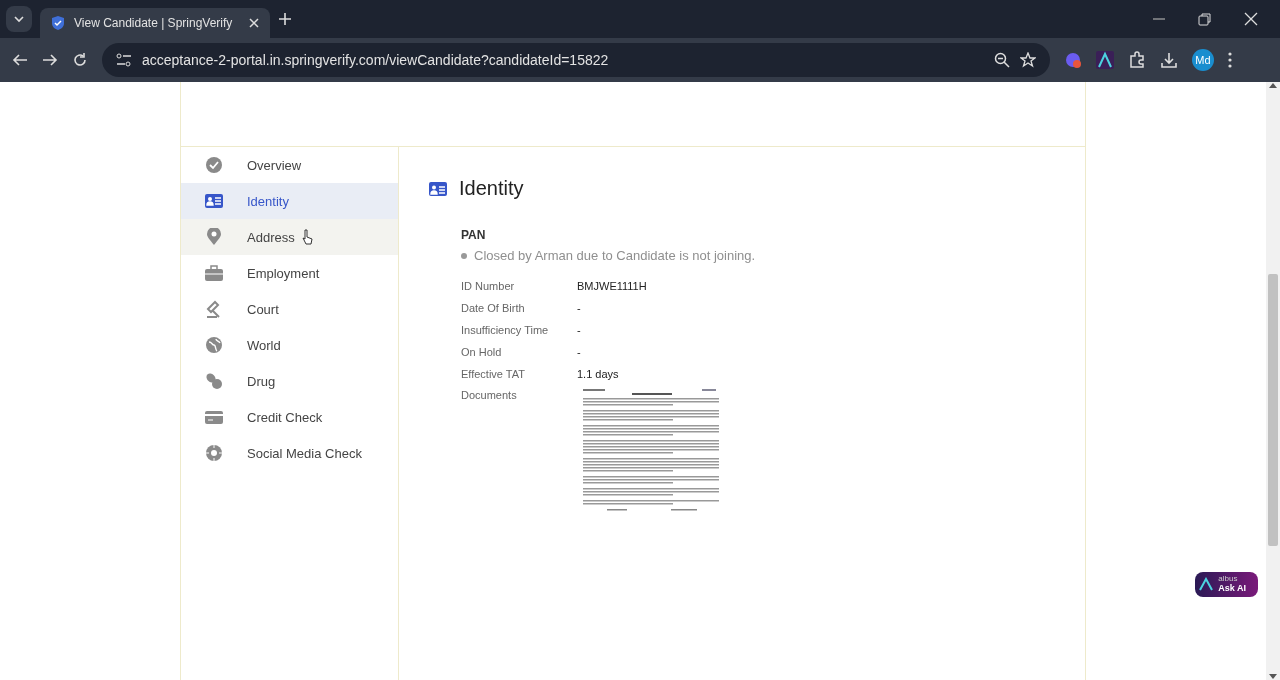  I want to click on reload-icon, so click(80, 60).